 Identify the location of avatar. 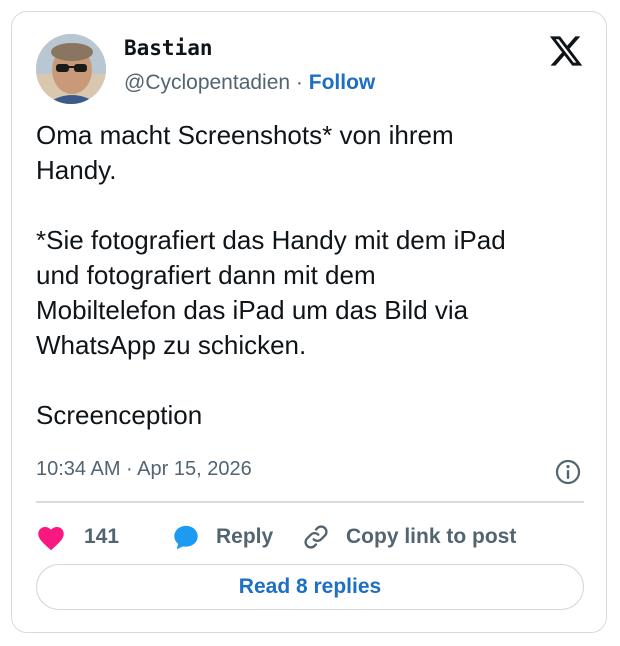
(71, 69).